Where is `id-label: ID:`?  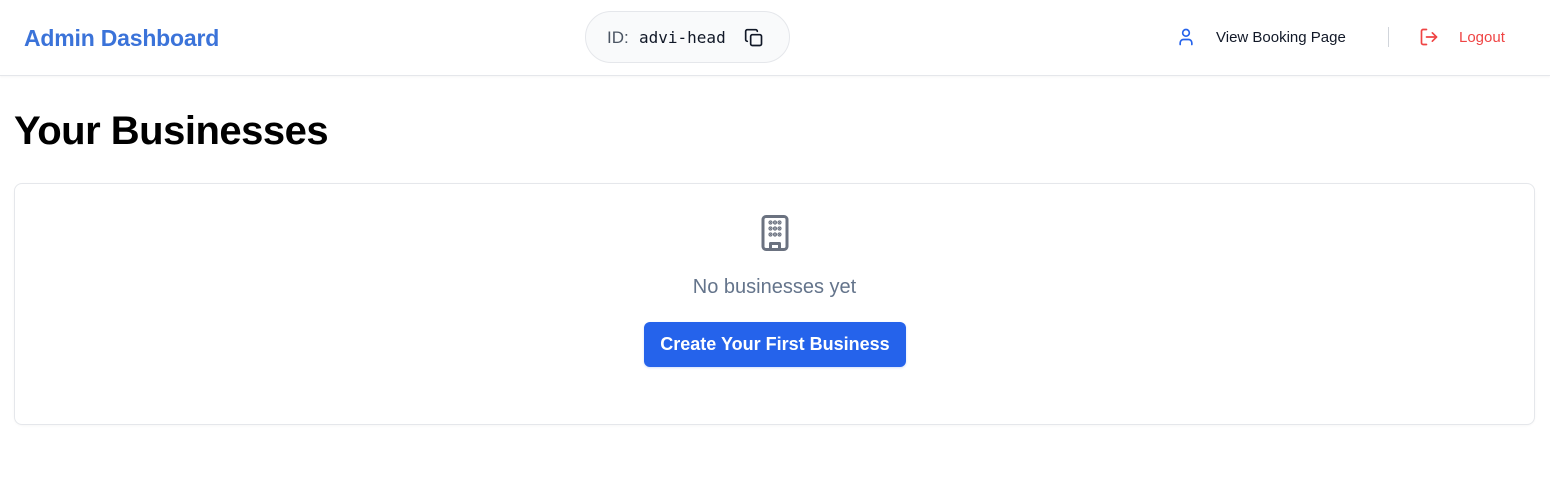
id-label: ID: is located at coordinates (618, 37).